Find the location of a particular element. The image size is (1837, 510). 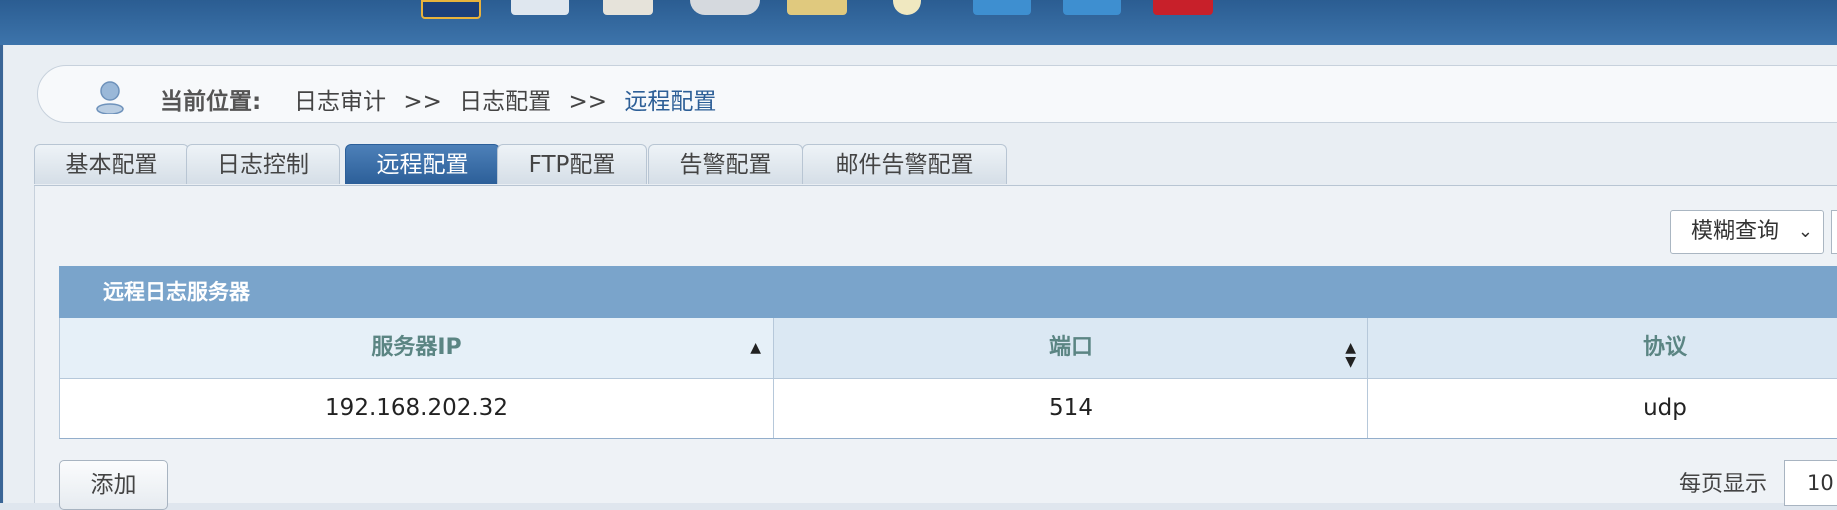

grid-title: 远程日志服务器 is located at coordinates (948, 292).